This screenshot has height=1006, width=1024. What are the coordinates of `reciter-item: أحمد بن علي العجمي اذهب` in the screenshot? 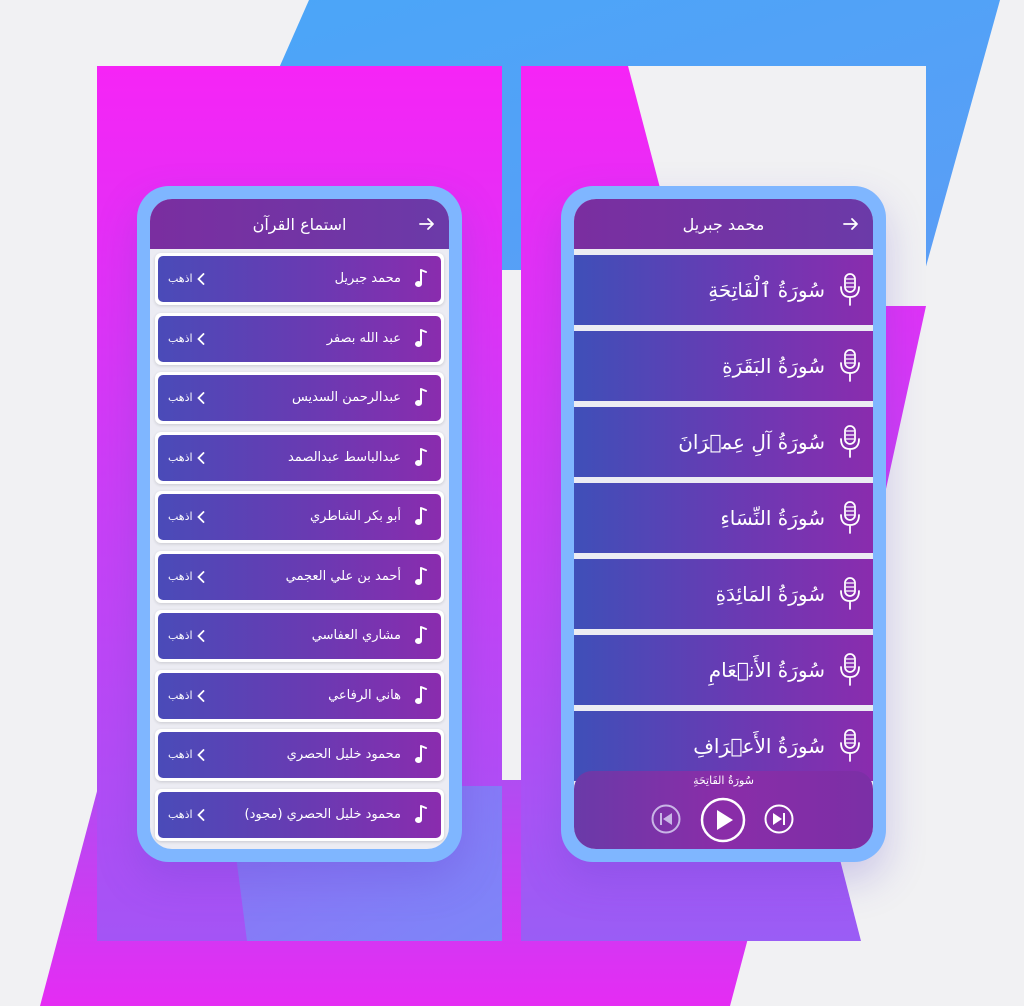 It's located at (299, 576).